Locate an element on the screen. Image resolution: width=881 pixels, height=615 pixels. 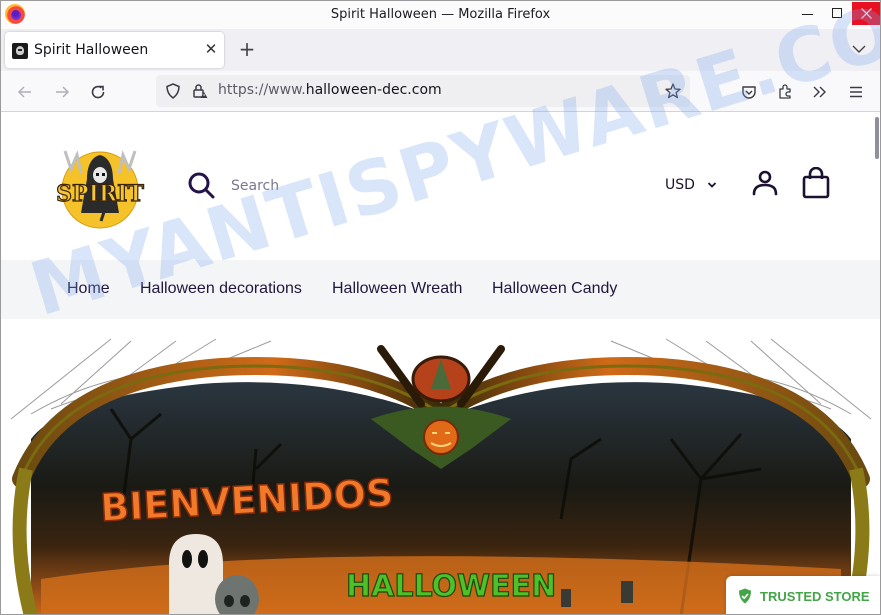
pocket-icon is located at coordinates (749, 92).